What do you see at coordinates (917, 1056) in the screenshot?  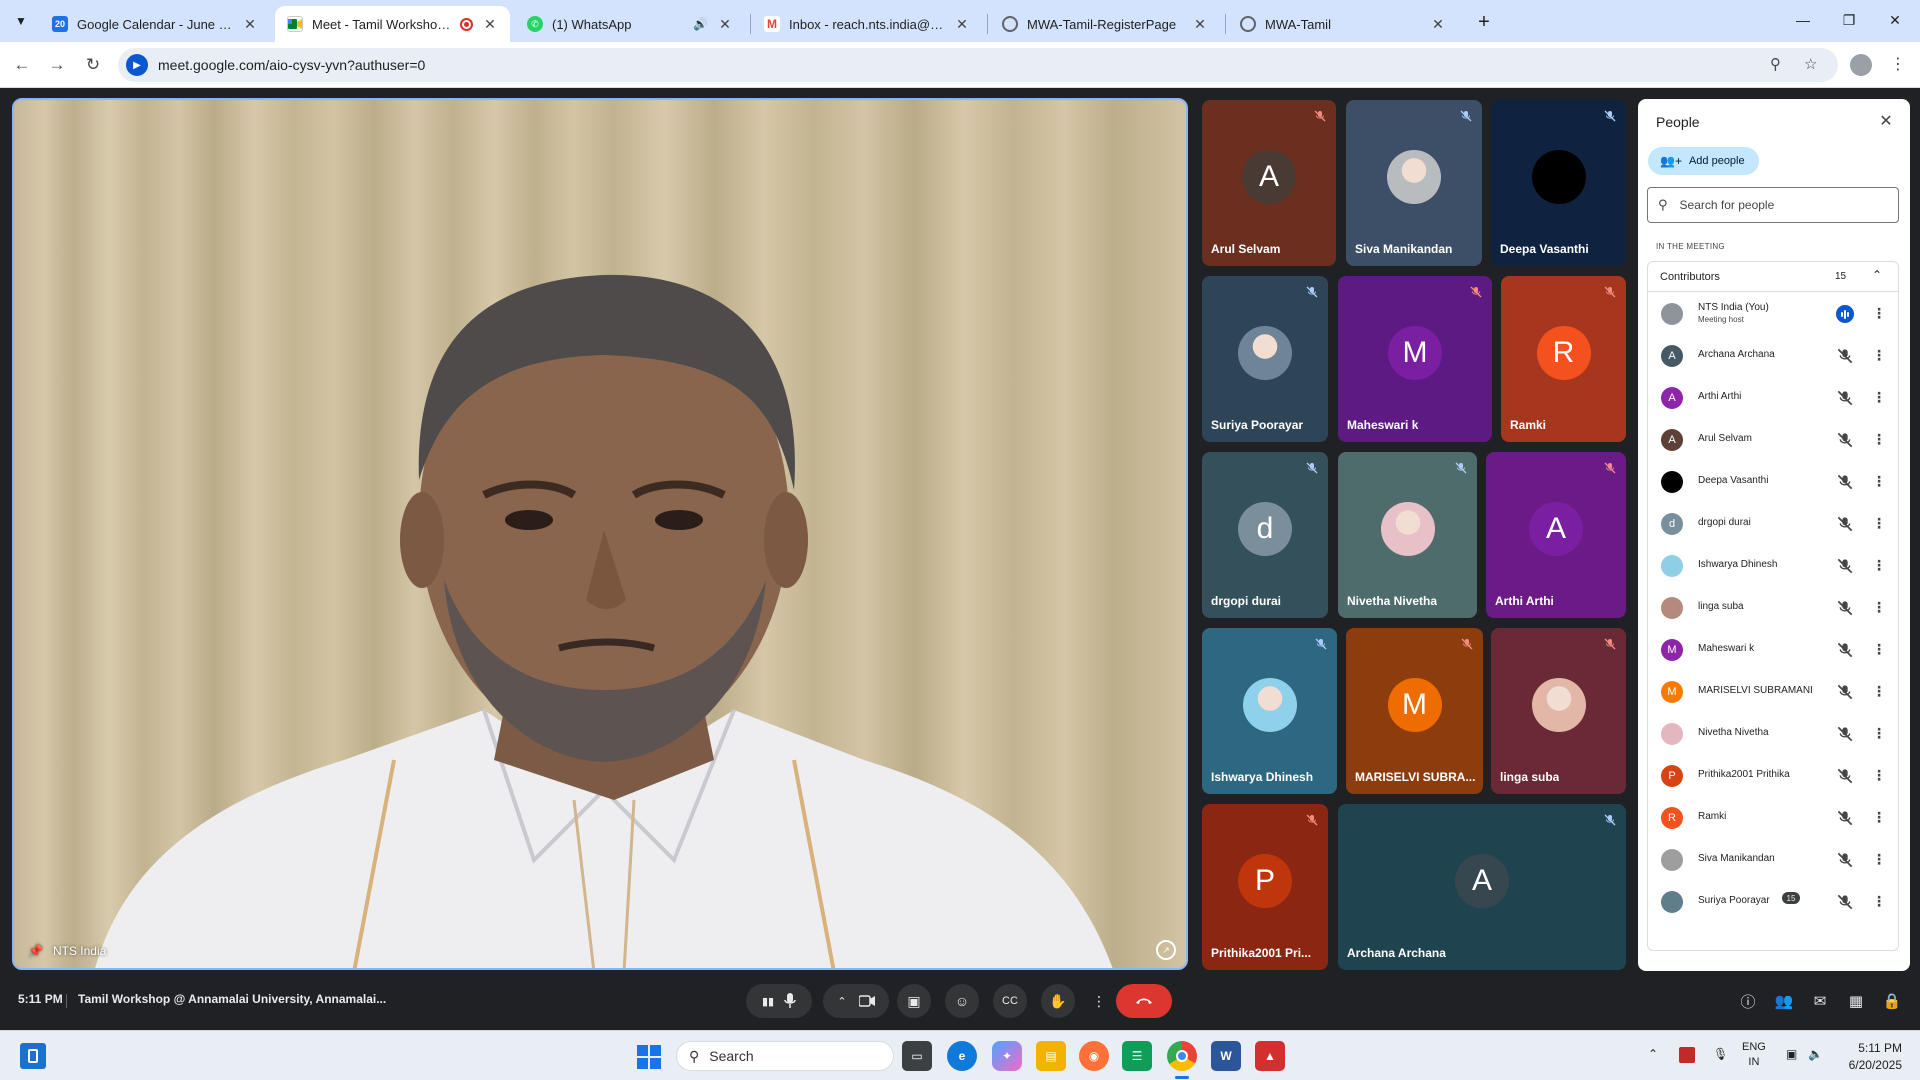 I see `task-view-icon: ▭` at bounding box center [917, 1056].